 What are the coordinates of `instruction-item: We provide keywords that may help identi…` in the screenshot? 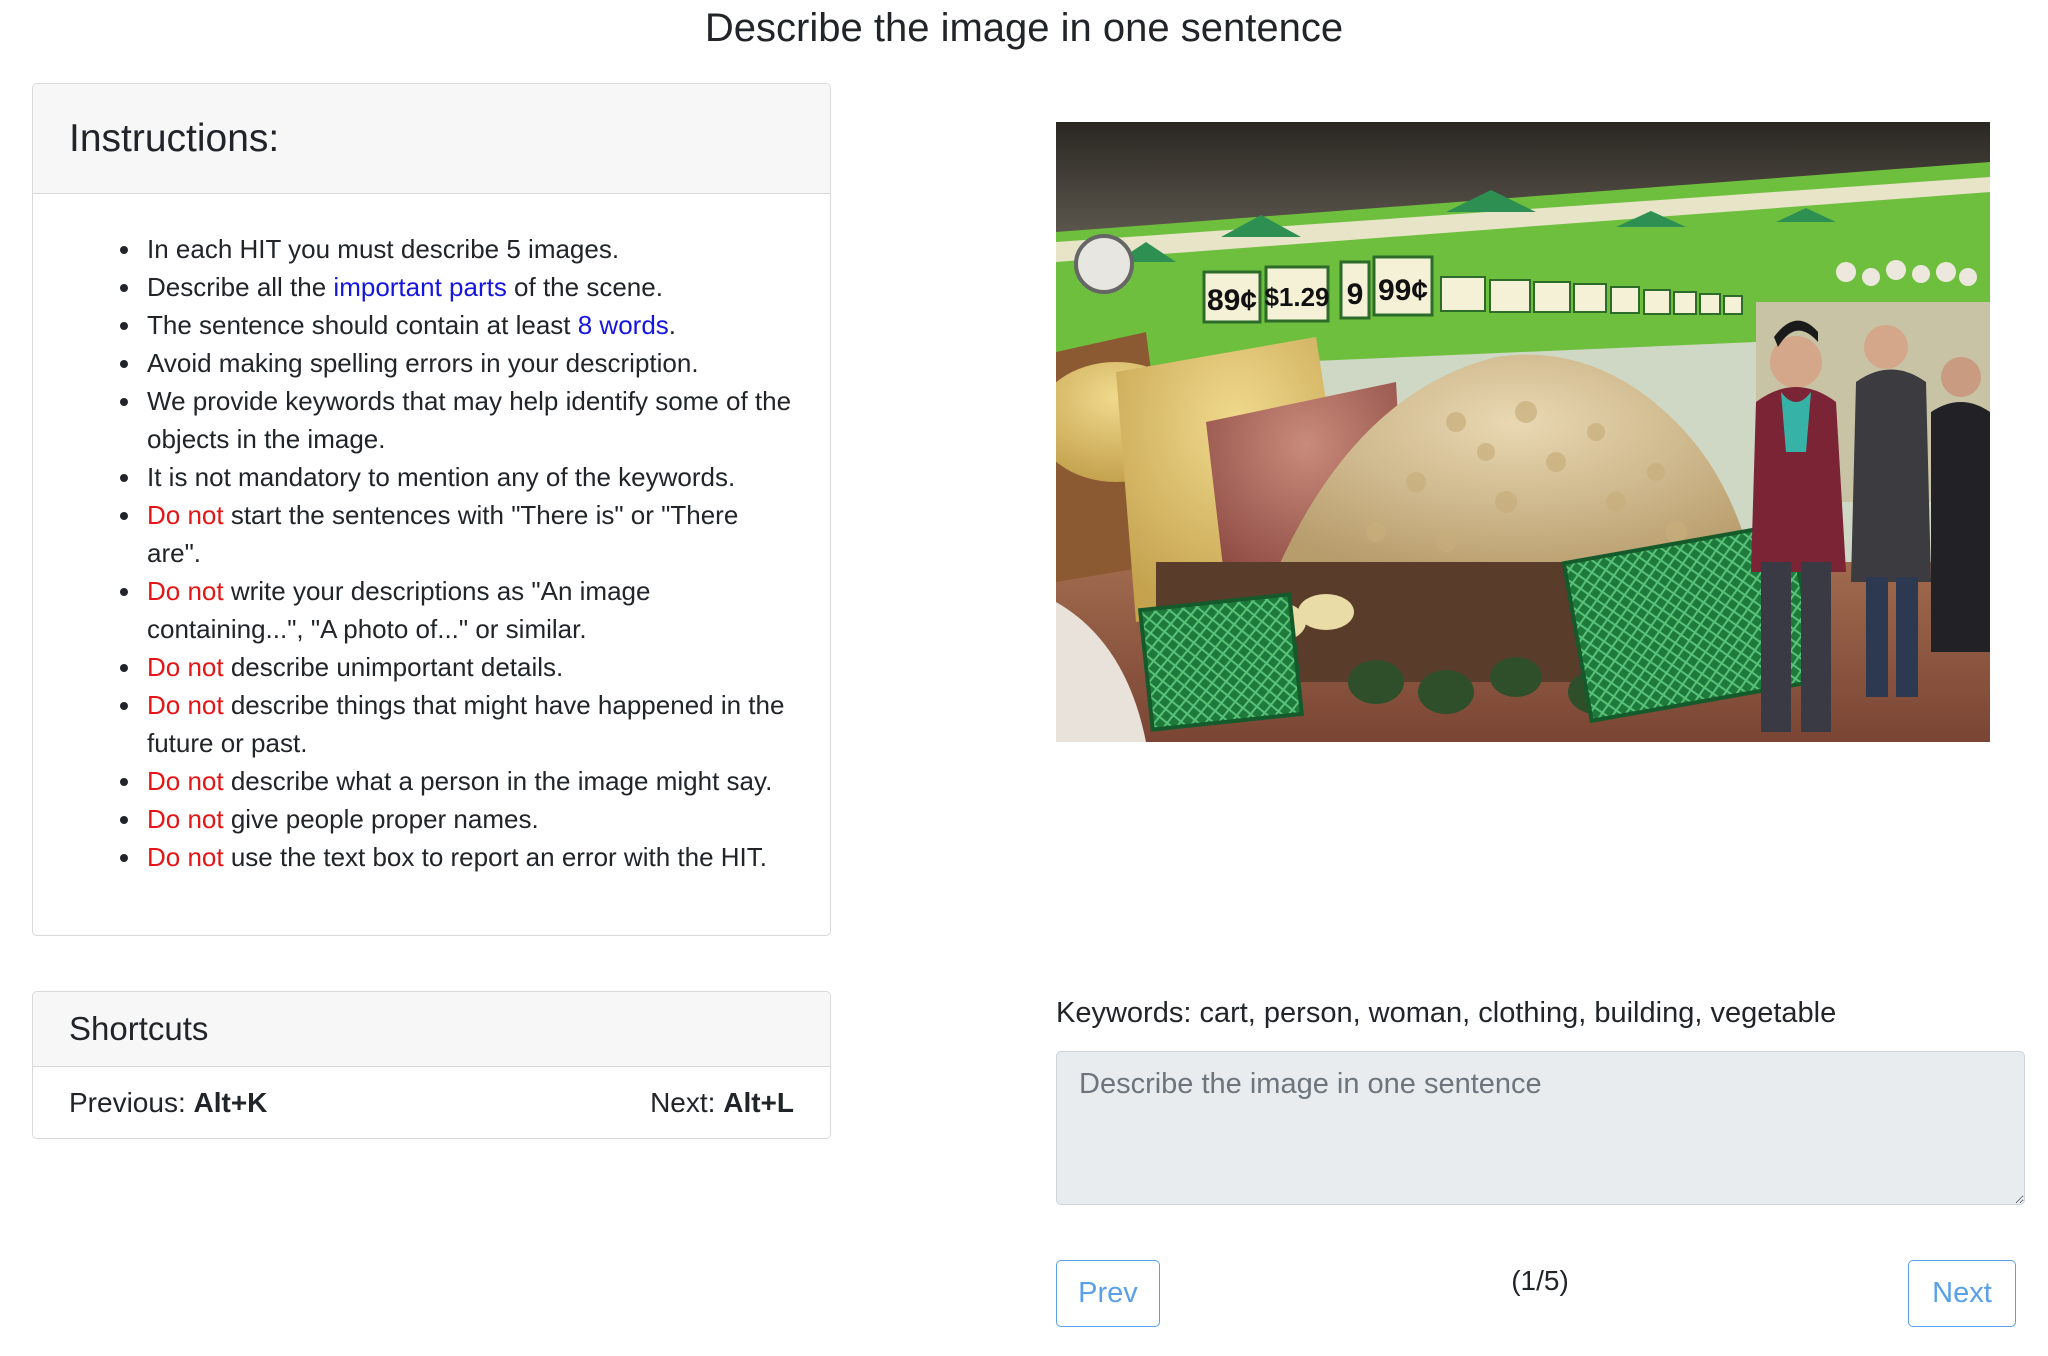 It's located at (468, 420).